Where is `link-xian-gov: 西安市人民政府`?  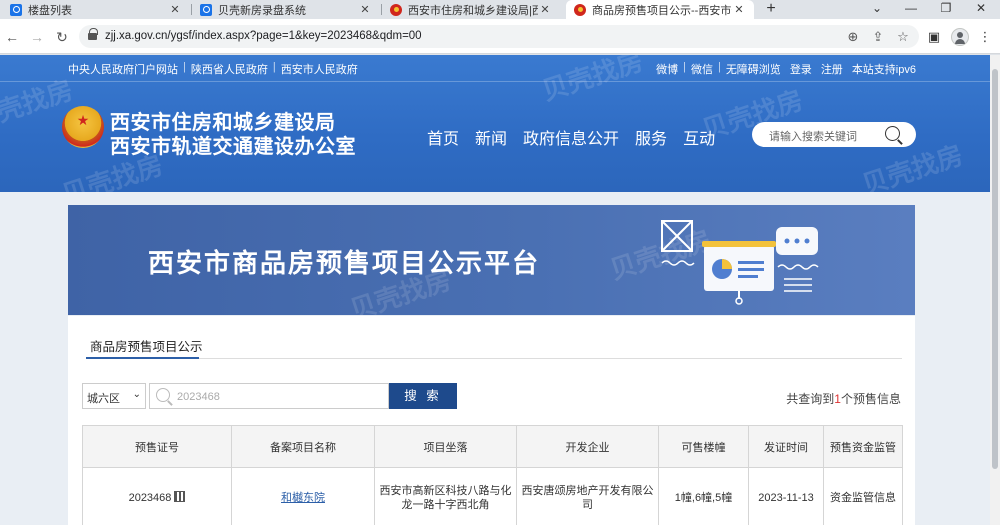 link-xian-gov: 西安市人民政府 is located at coordinates (319, 69).